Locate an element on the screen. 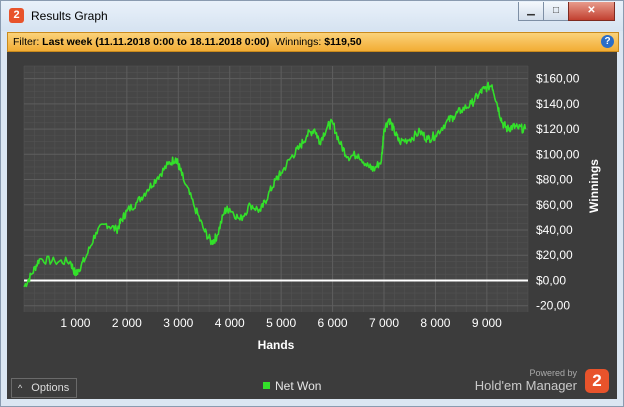 Image resolution: width=624 pixels, height=407 pixels. y-tick-label: -20,00 is located at coordinates (553, 306).